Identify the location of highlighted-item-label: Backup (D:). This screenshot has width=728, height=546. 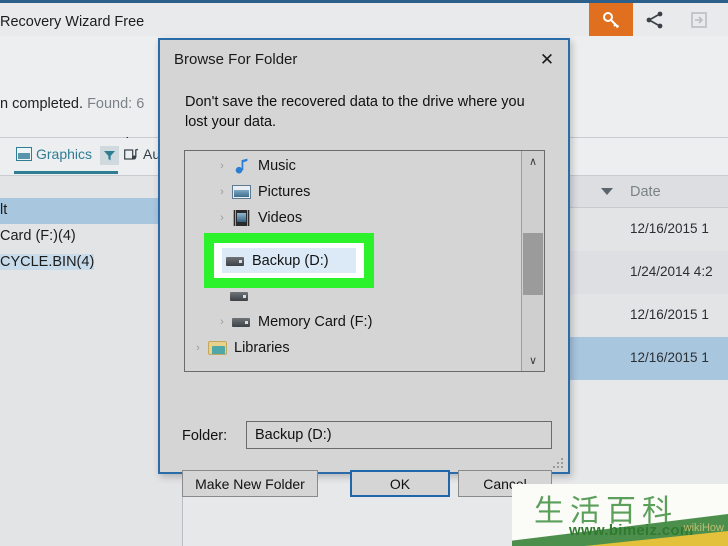
(290, 260).